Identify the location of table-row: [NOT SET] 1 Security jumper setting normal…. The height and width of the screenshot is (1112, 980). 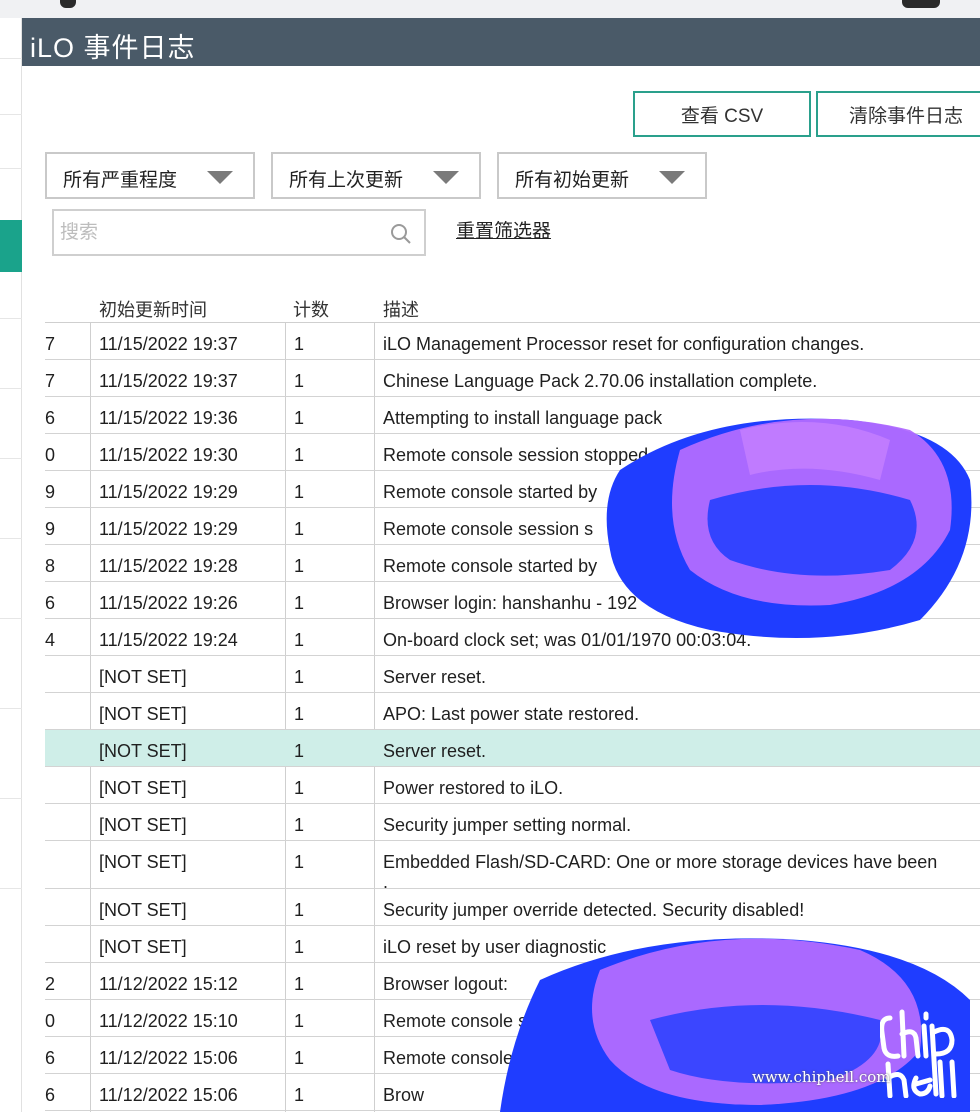
(512, 822).